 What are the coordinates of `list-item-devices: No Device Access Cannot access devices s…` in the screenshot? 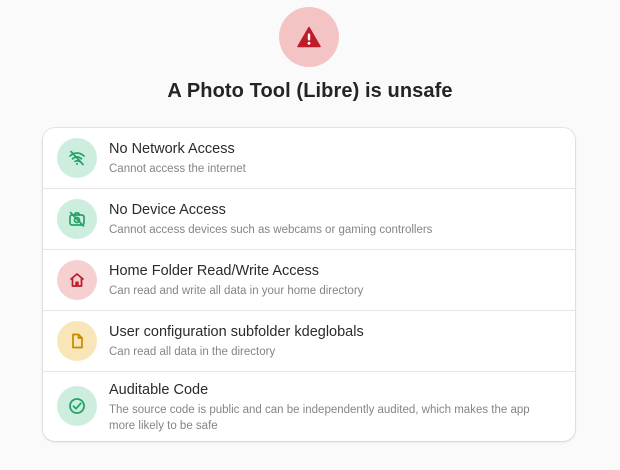 It's located at (309, 219).